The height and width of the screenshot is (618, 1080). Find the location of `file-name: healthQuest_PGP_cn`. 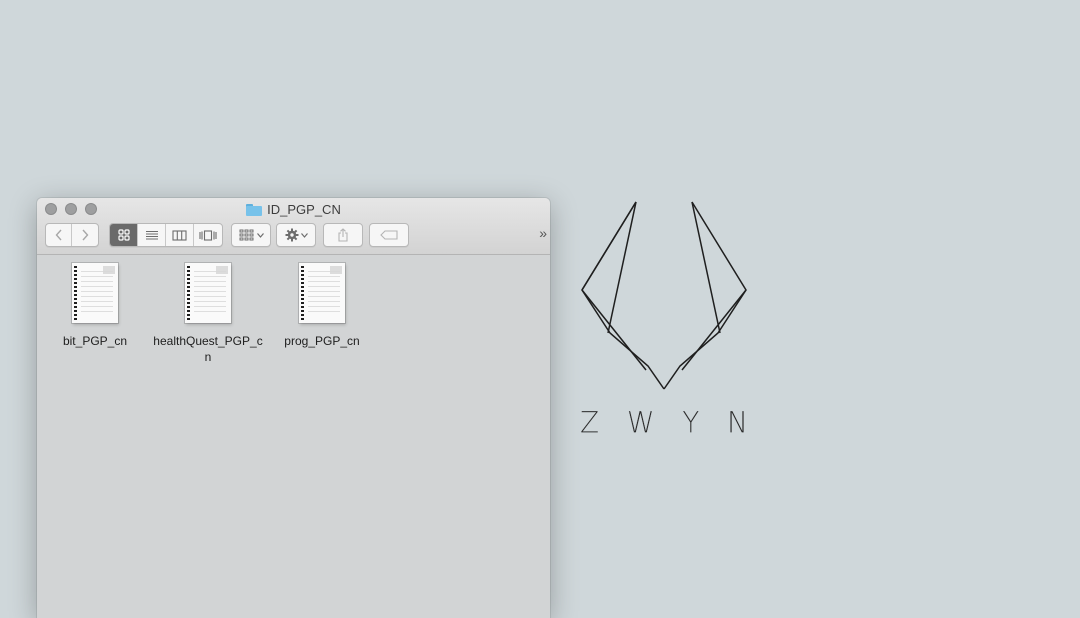

file-name: healthQuest_PGP_cn is located at coordinates (208, 349).